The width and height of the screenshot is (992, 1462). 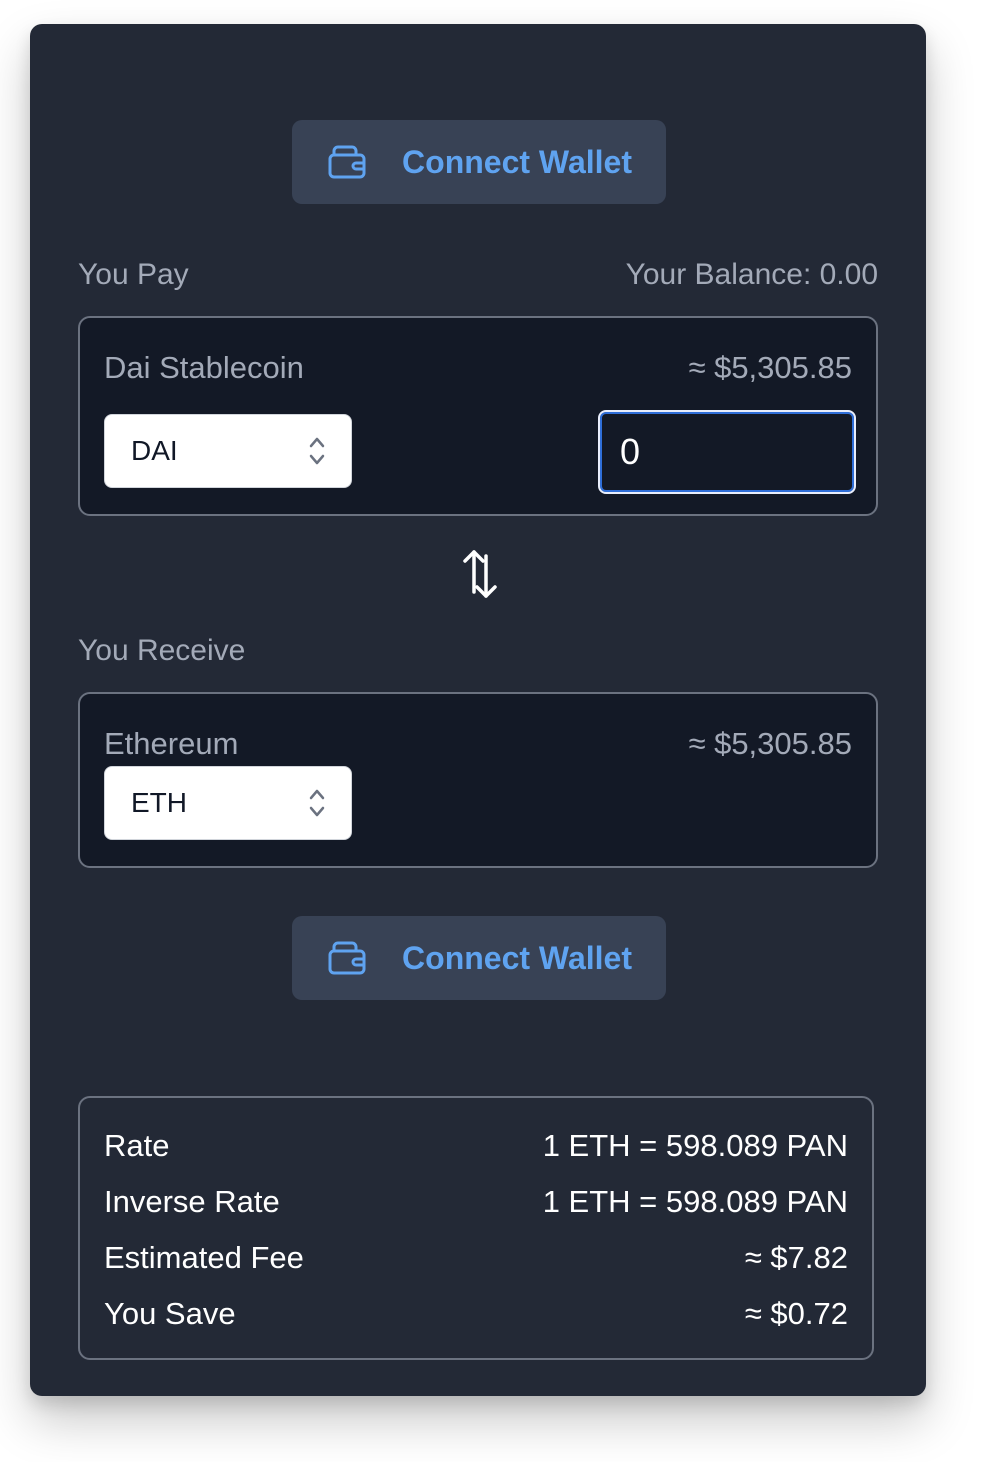 I want to click on pay-token-symbol: DAI, so click(x=154, y=450).